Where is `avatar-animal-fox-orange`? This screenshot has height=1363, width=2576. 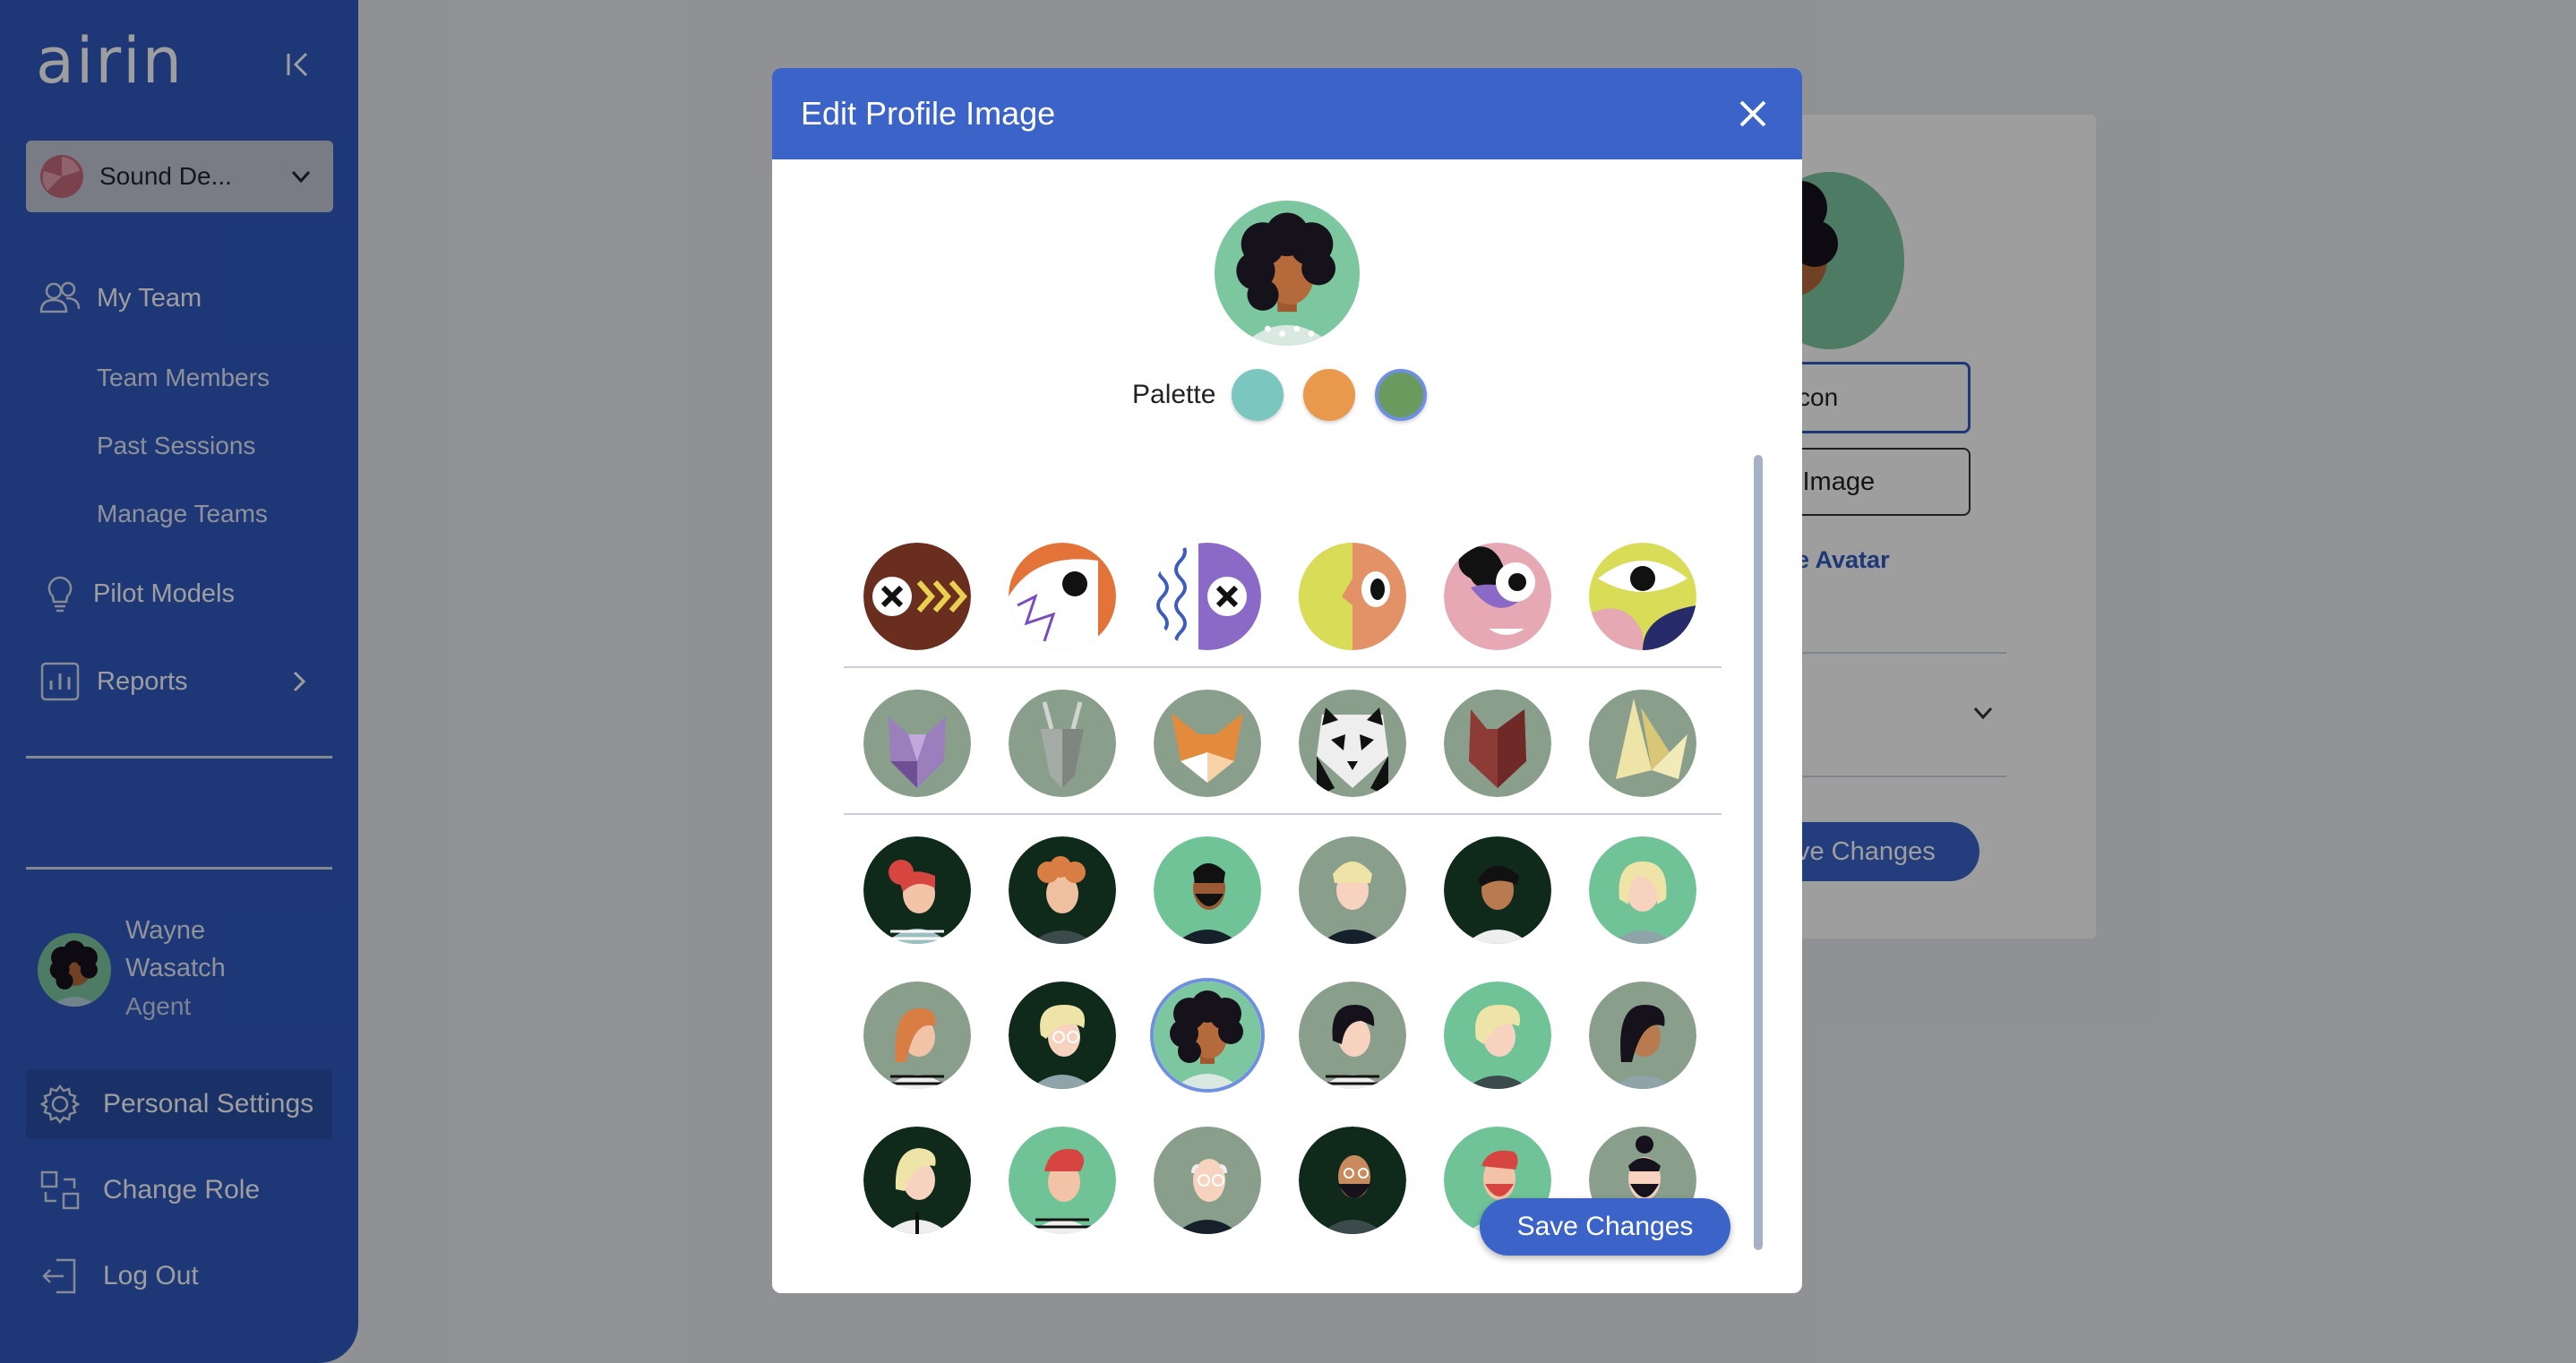
avatar-animal-fox-orange is located at coordinates (1207, 743).